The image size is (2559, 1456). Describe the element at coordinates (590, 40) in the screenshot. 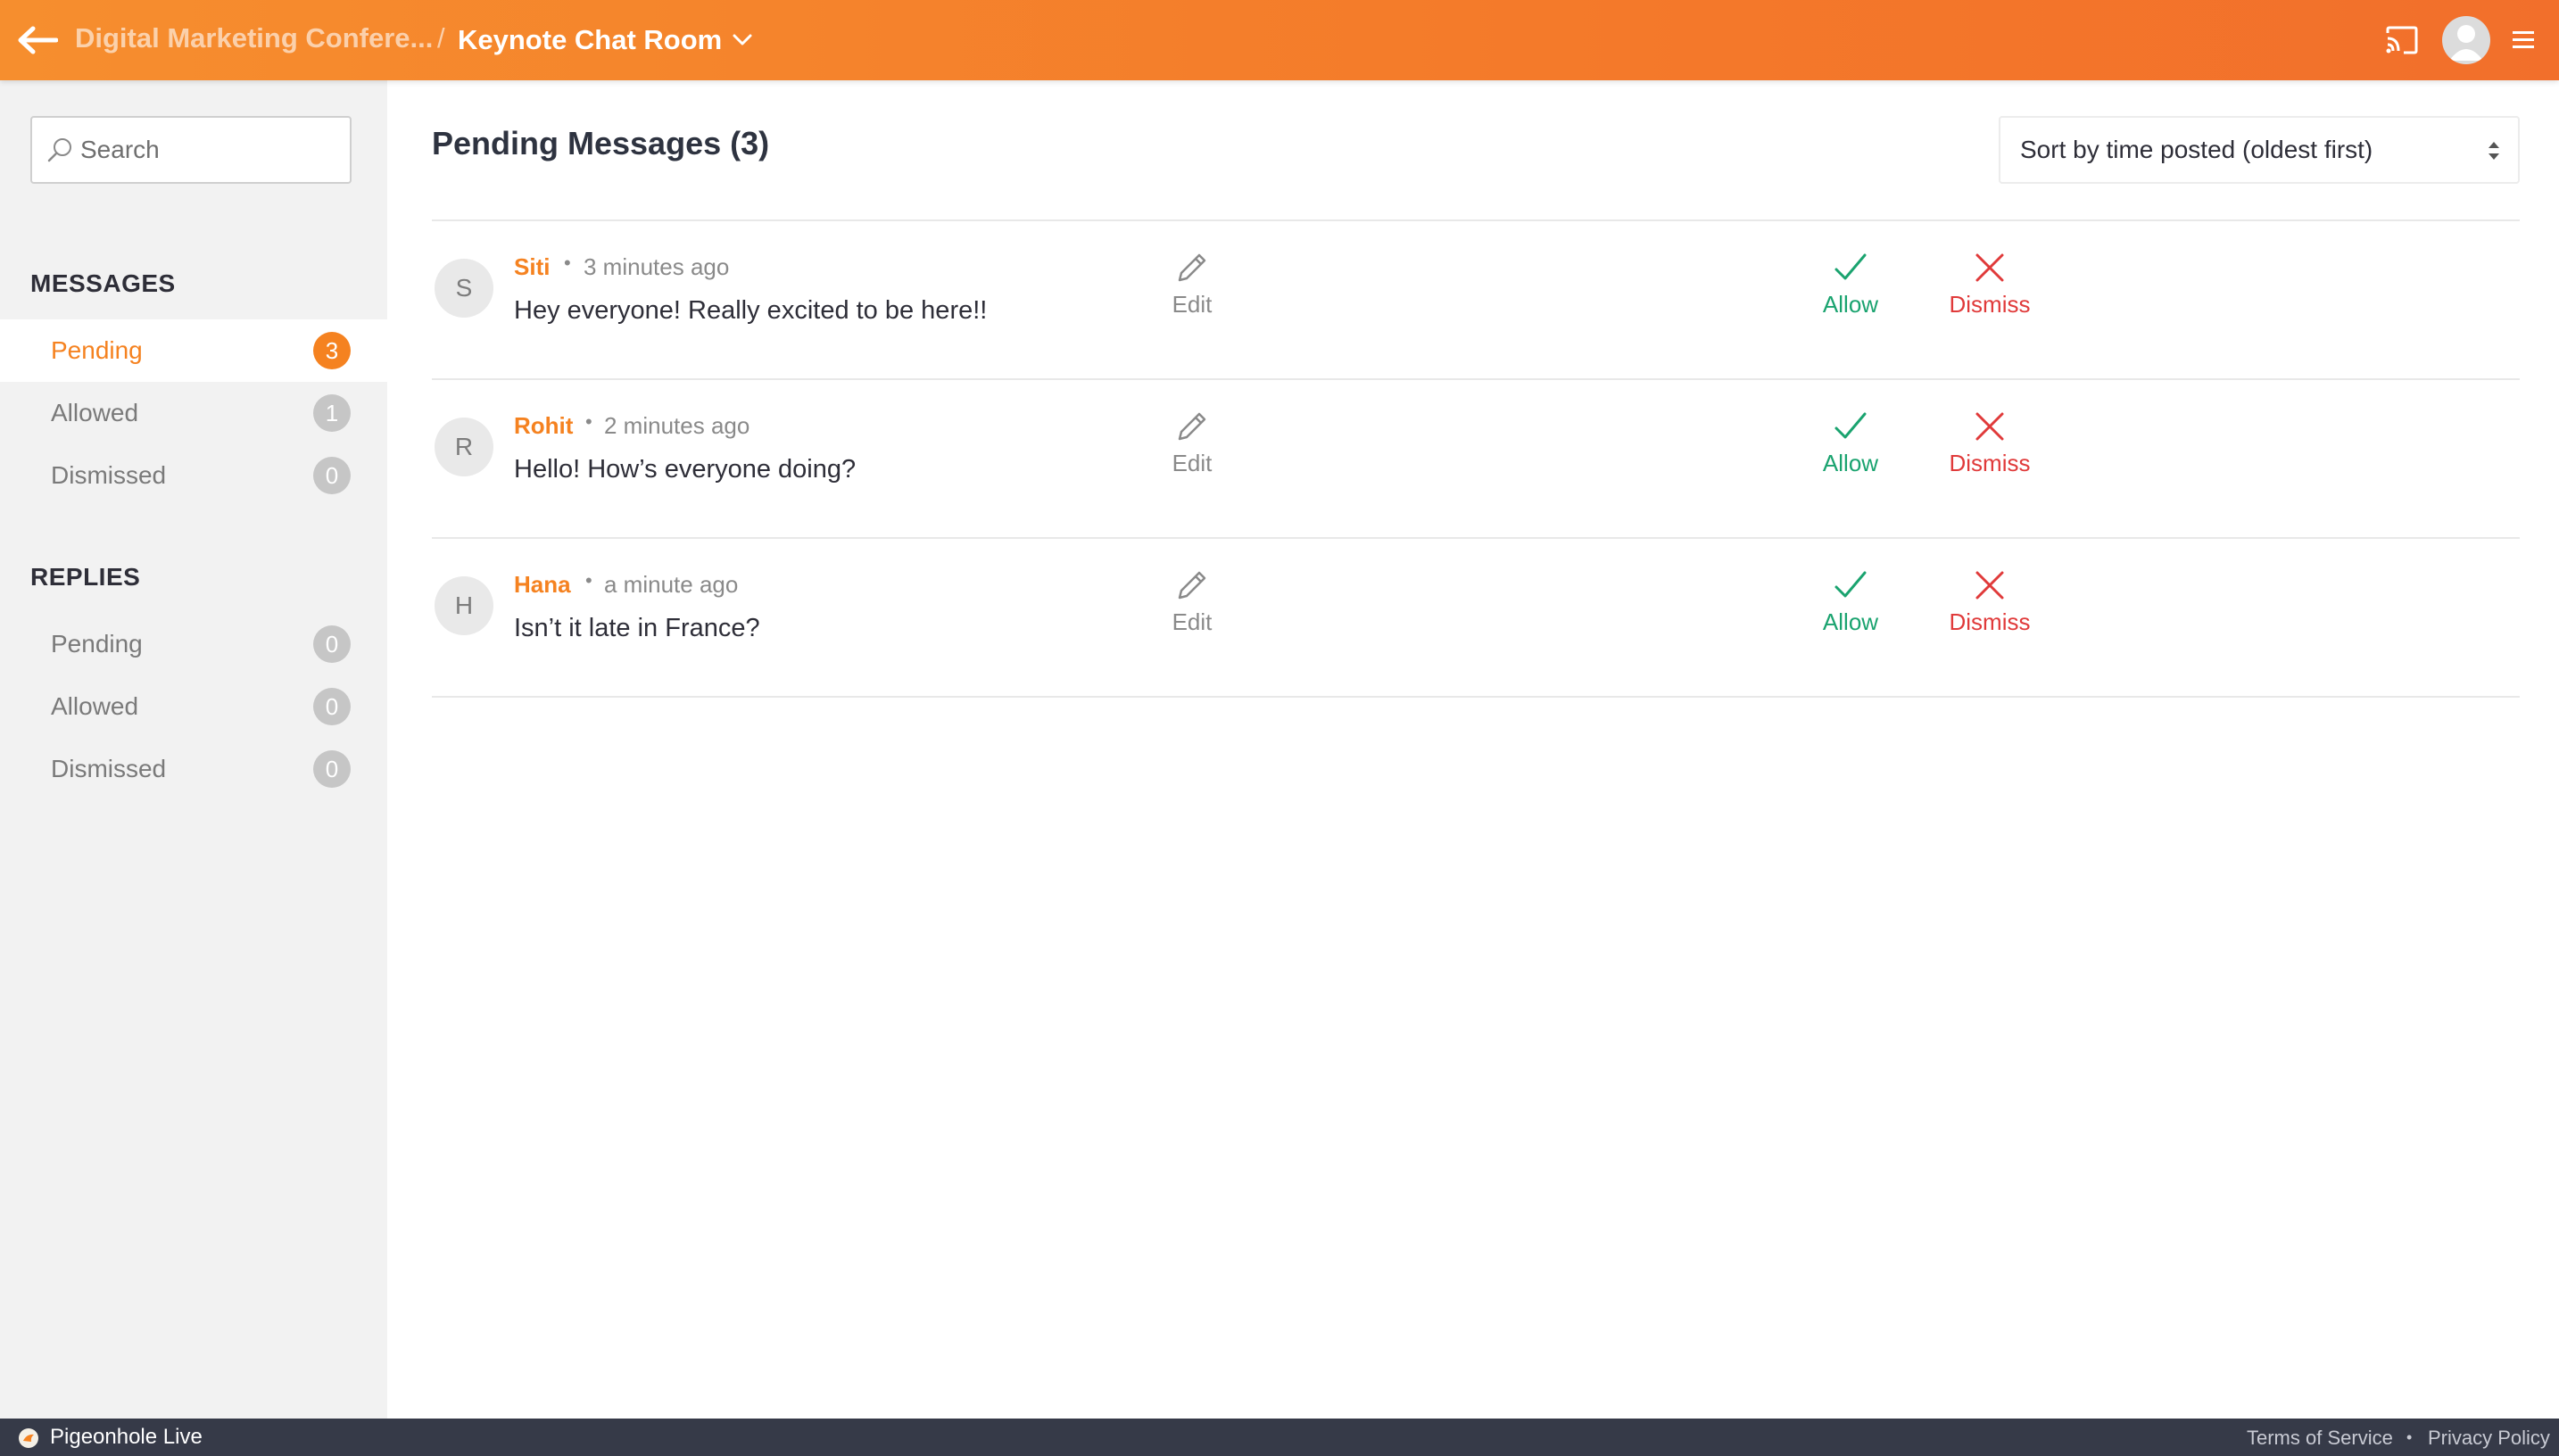

I see `breadcrumb-room: Keynote Chat Room` at that location.